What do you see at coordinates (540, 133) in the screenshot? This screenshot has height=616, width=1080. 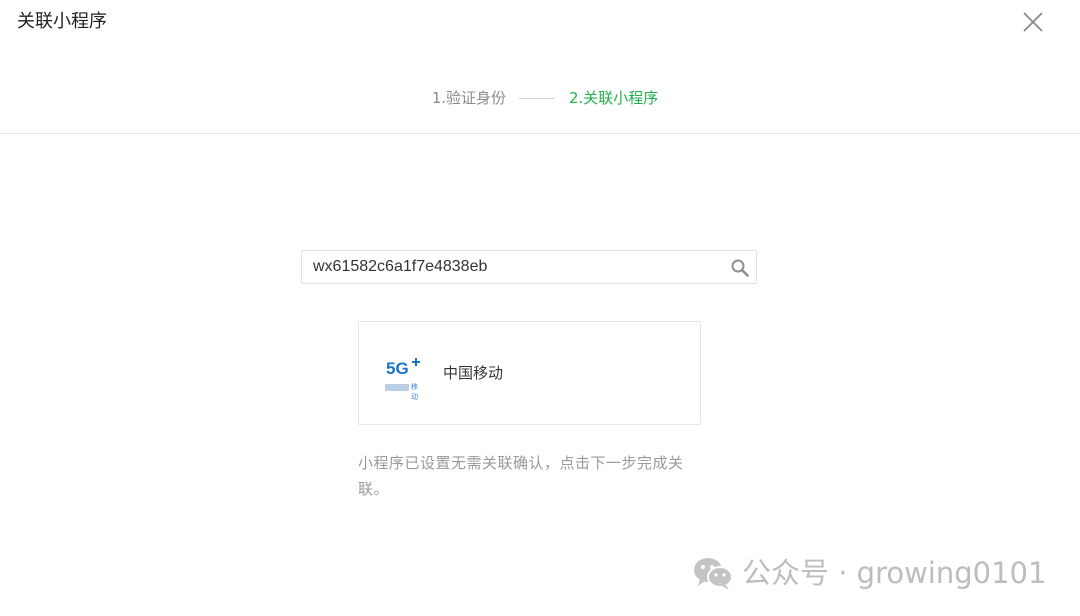 I see `header-divider` at bounding box center [540, 133].